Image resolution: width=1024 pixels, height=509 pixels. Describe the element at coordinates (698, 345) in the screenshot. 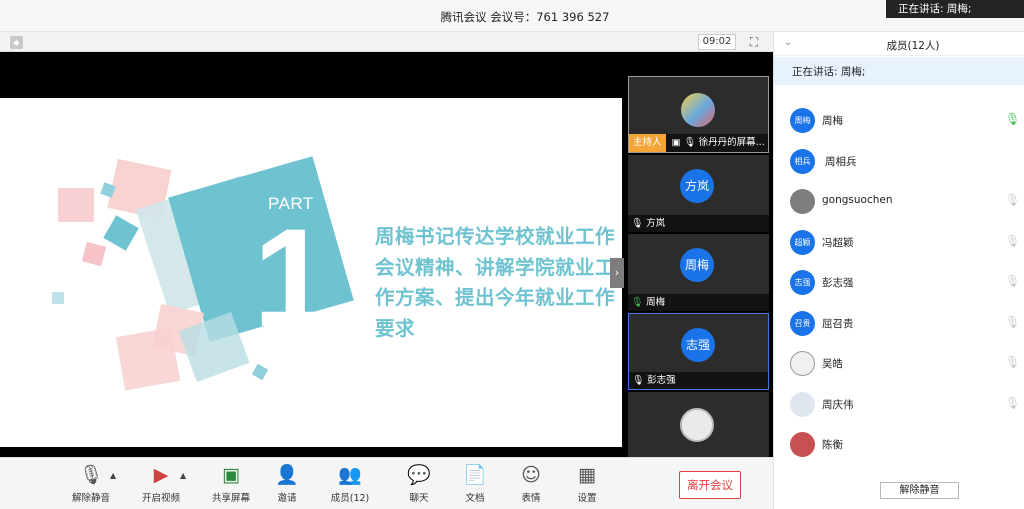

I see `tile-avatar: 志强` at that location.